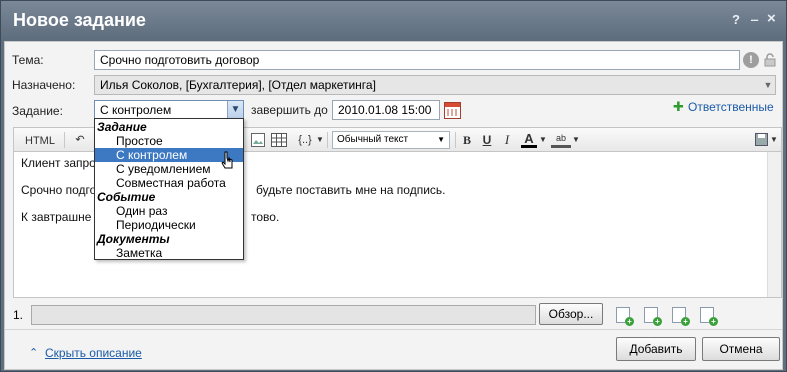 The image size is (787, 372). I want to click on assigned-label: Назначено:, so click(44, 85).